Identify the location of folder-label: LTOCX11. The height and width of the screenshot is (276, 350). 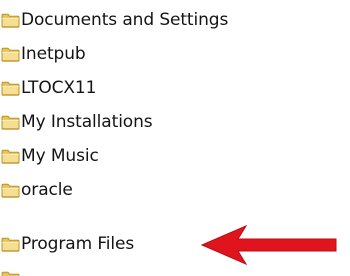
(59, 88).